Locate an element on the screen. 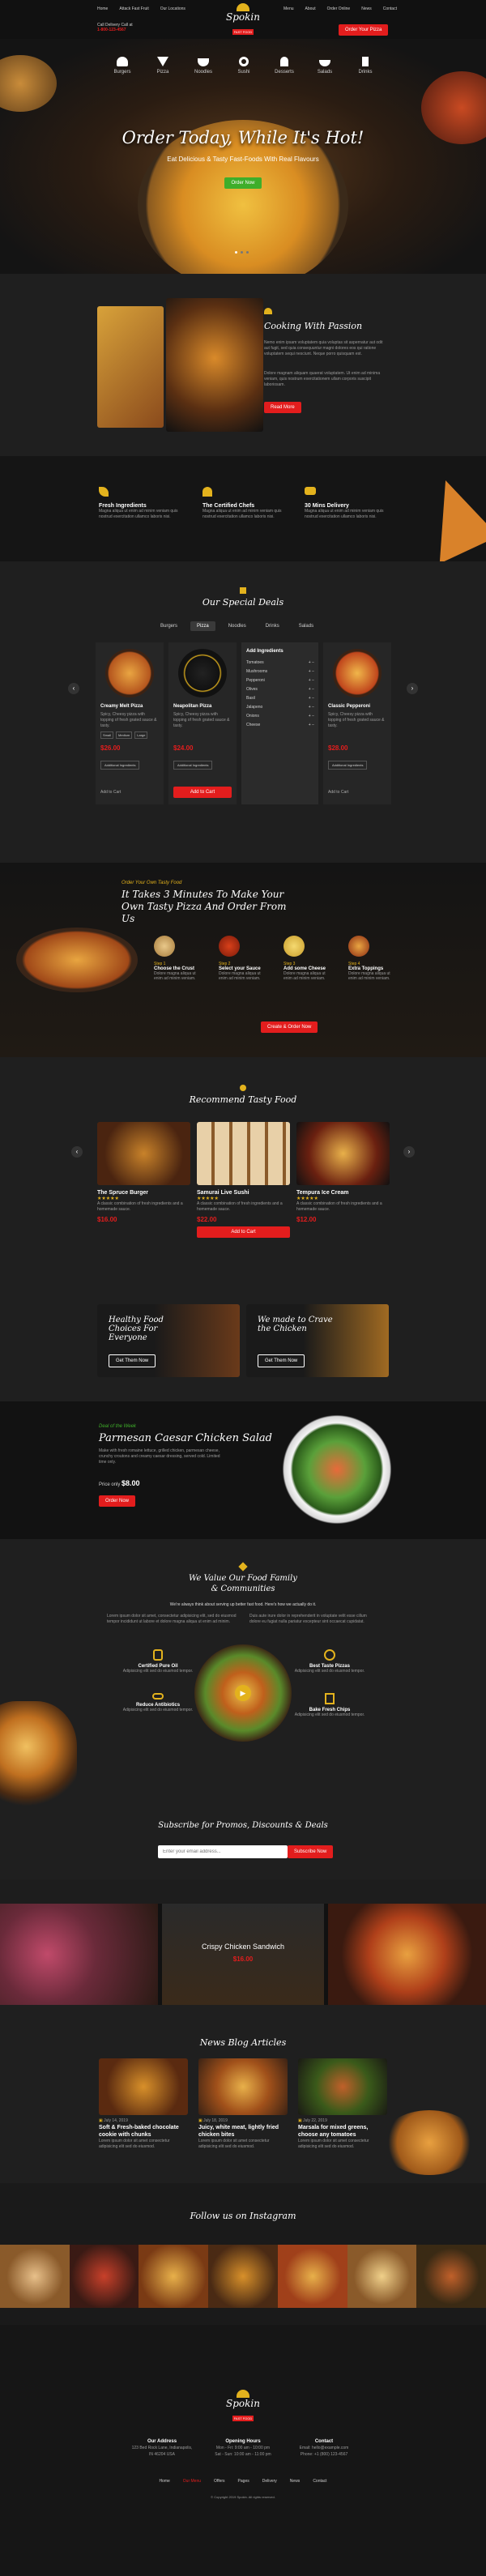 The image size is (486, 2576). ingredient-row: Tomatoes + − is located at coordinates (280, 663).